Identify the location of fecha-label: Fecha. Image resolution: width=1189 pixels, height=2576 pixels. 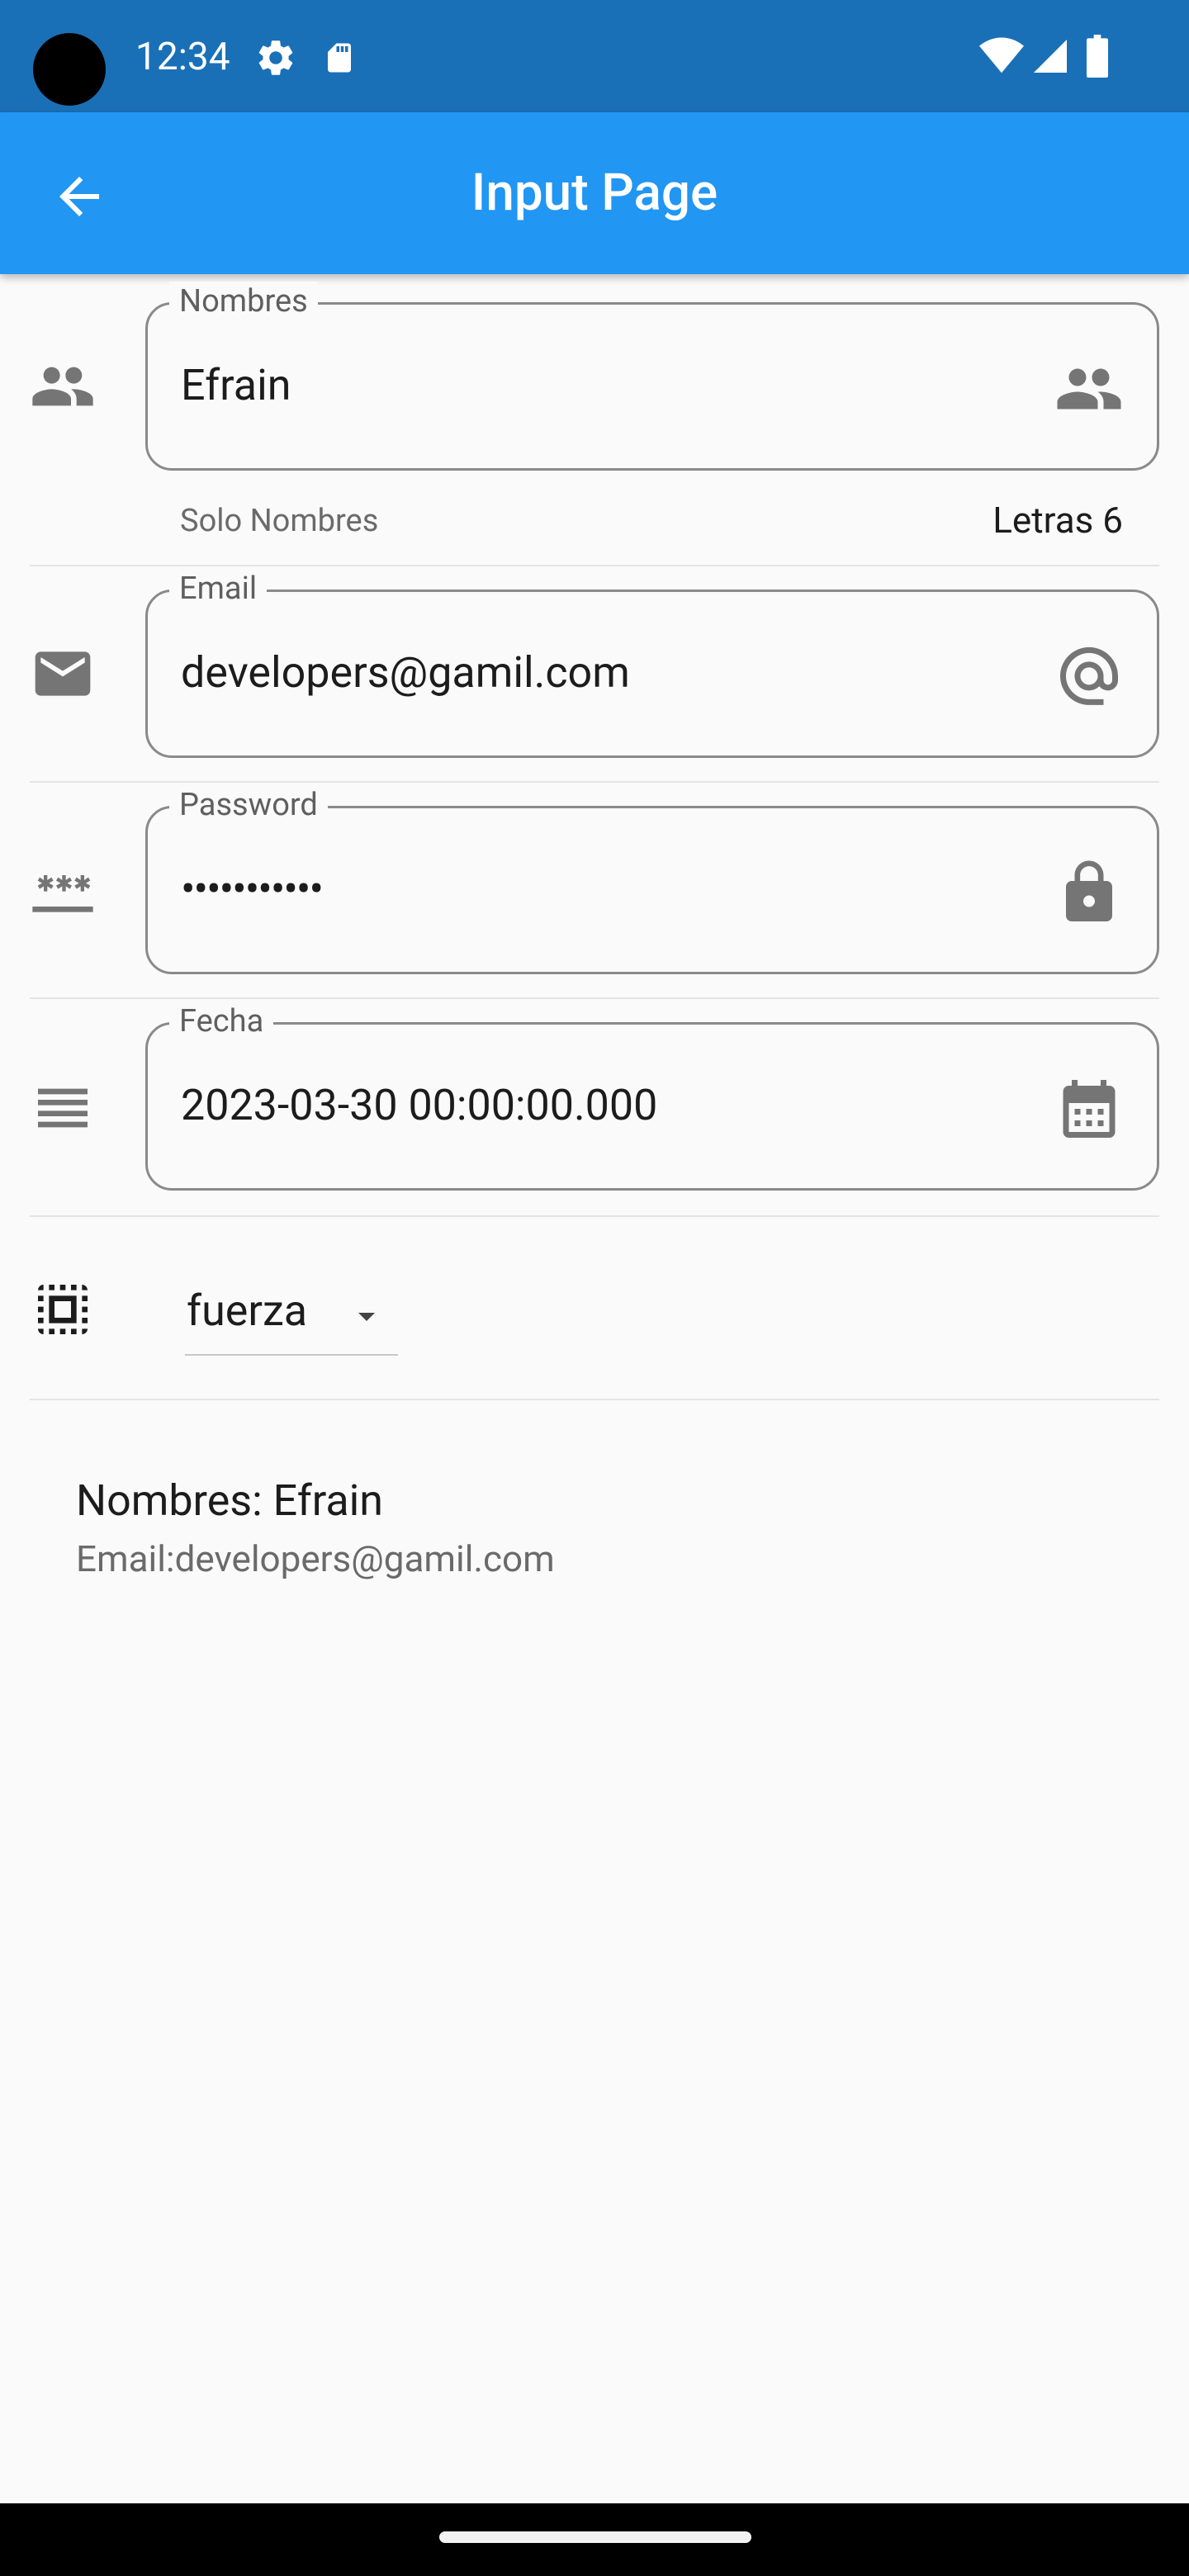
(221, 1021).